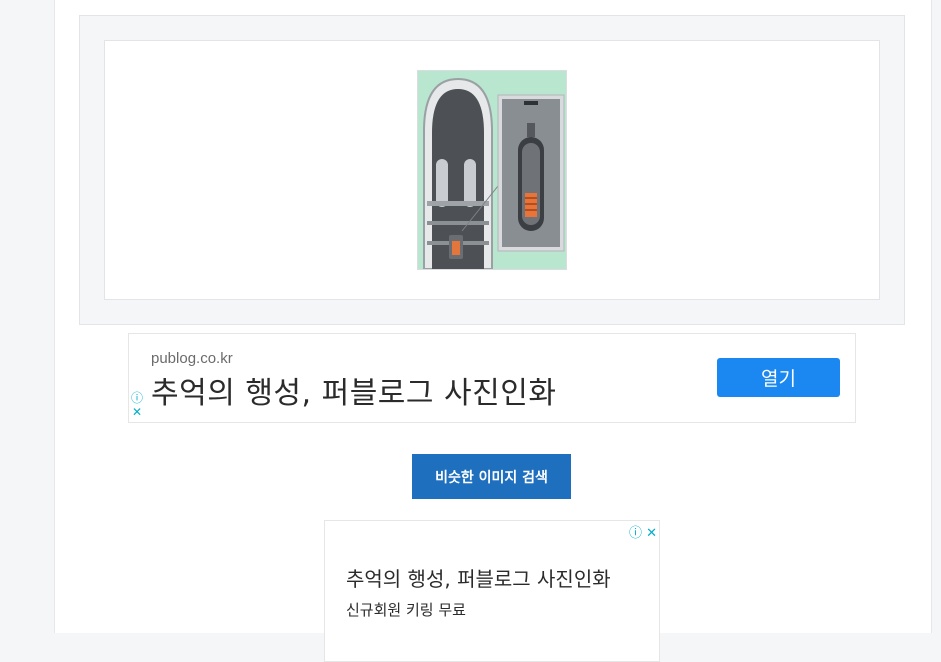 This screenshot has width=941, height=662. I want to click on ad-headline: 추억의 행성, 퍼블로그 사진인화, so click(353, 390).